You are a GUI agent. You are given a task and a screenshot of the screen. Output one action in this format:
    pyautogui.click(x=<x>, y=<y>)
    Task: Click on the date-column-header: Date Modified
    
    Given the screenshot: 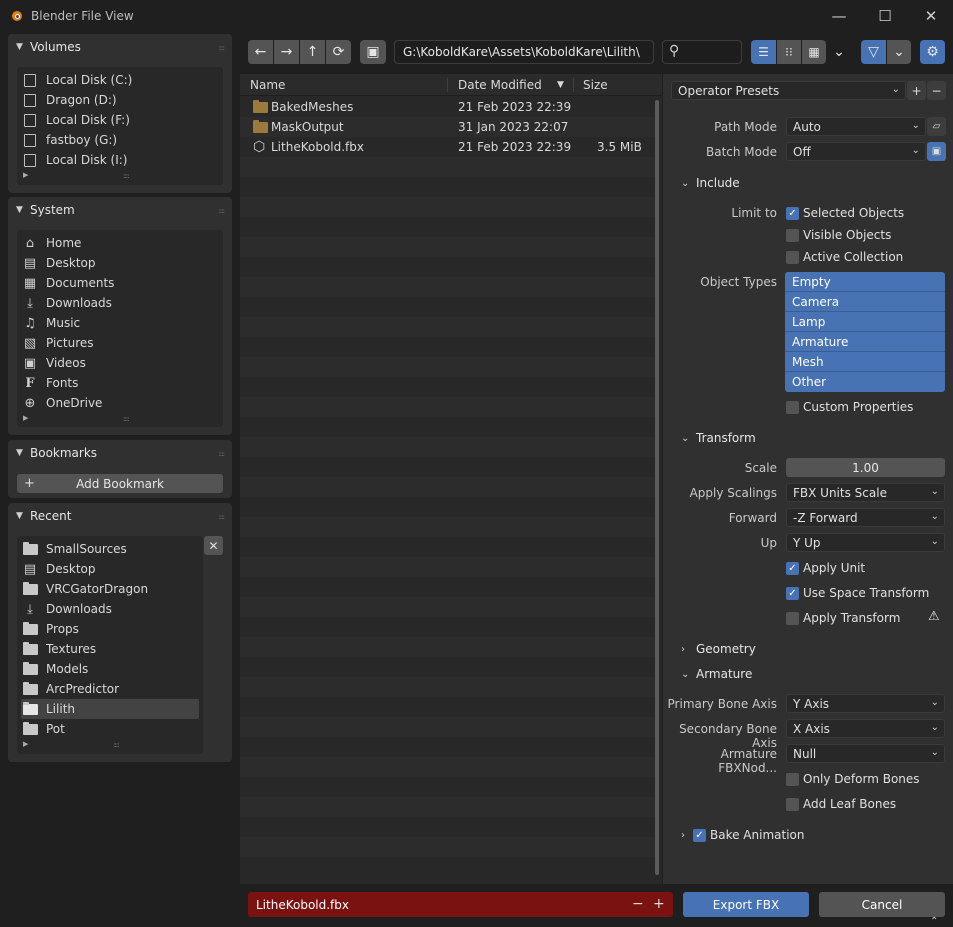 What is the action you would take?
    pyautogui.click(x=500, y=85)
    